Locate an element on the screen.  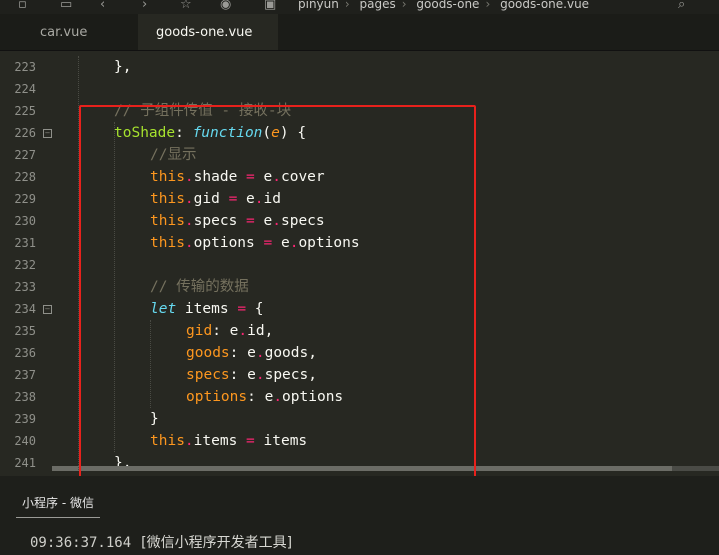
breadcrumb-item: goods-one is located at coordinates (447, 5).